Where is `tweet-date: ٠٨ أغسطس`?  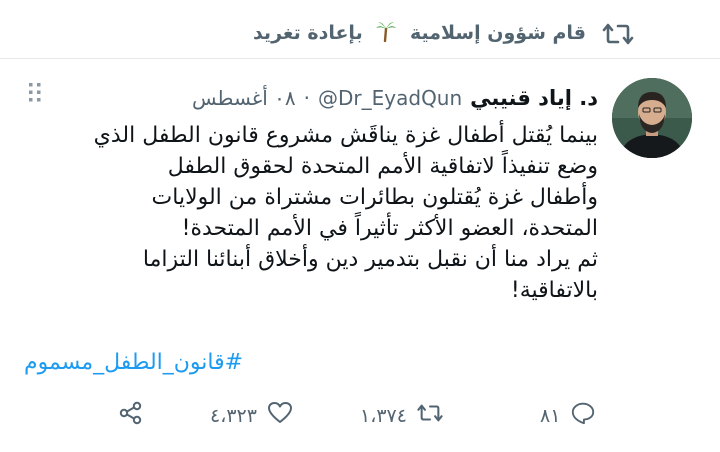
tweet-date: ٠٨ أغسطس is located at coordinates (244, 98).